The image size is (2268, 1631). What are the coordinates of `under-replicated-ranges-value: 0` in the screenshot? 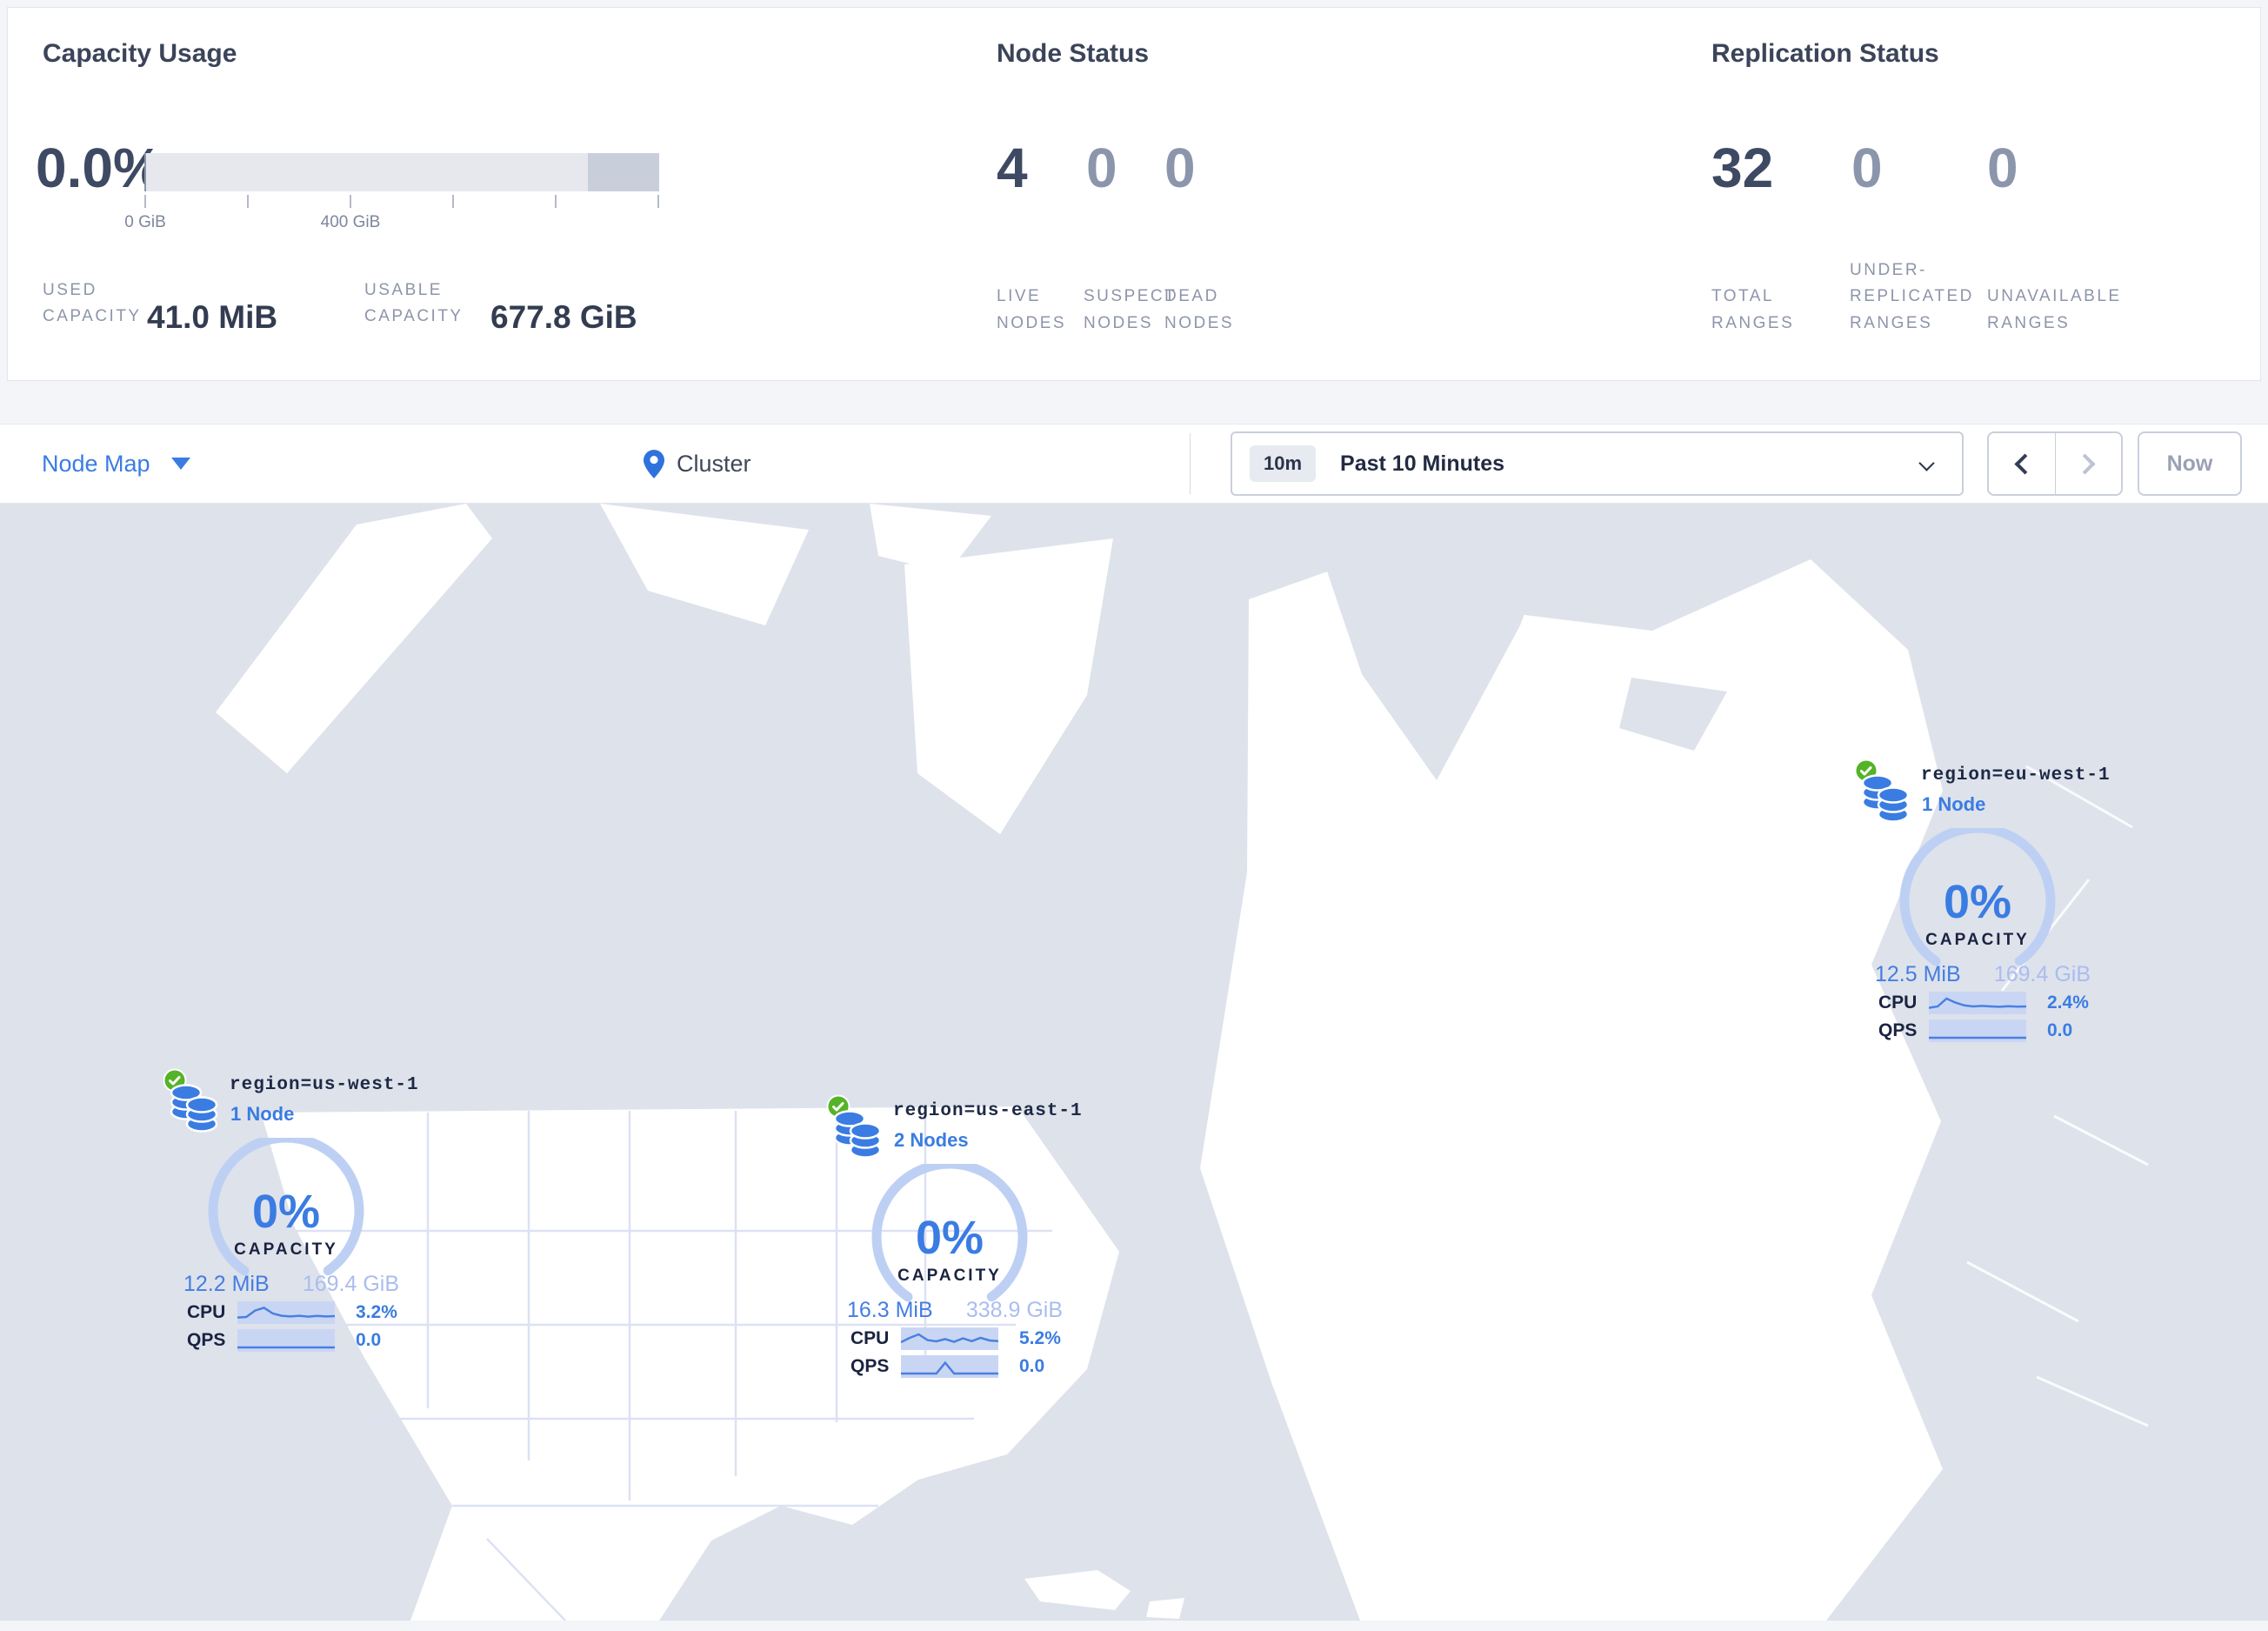 It's located at (1867, 168).